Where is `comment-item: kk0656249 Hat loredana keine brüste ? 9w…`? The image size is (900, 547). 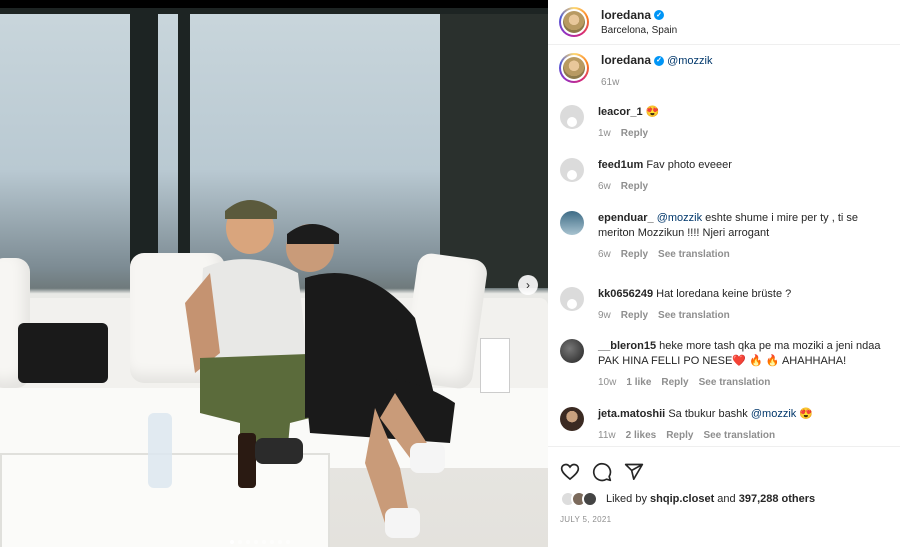
comment-item: kk0656249 Hat loredana keine brüste ? 9w… is located at coordinates (724, 313).